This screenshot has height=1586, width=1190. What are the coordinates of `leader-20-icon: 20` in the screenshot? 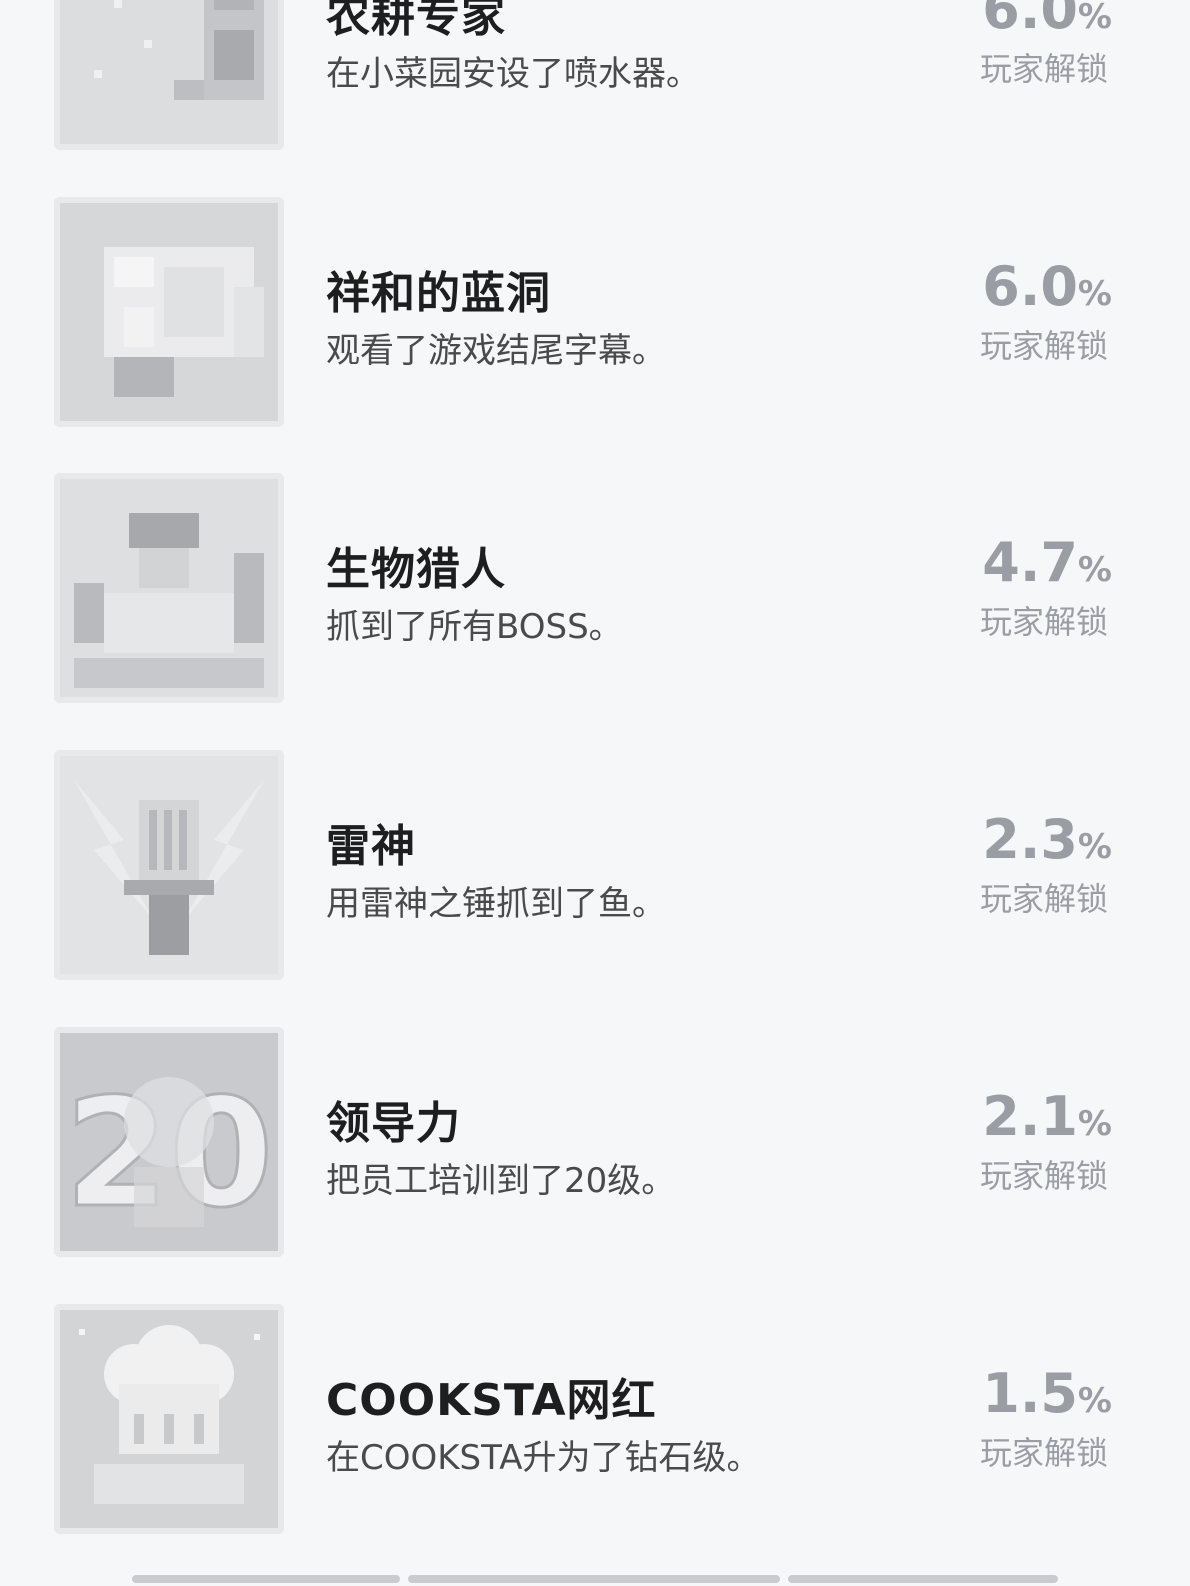 It's located at (169, 1142).